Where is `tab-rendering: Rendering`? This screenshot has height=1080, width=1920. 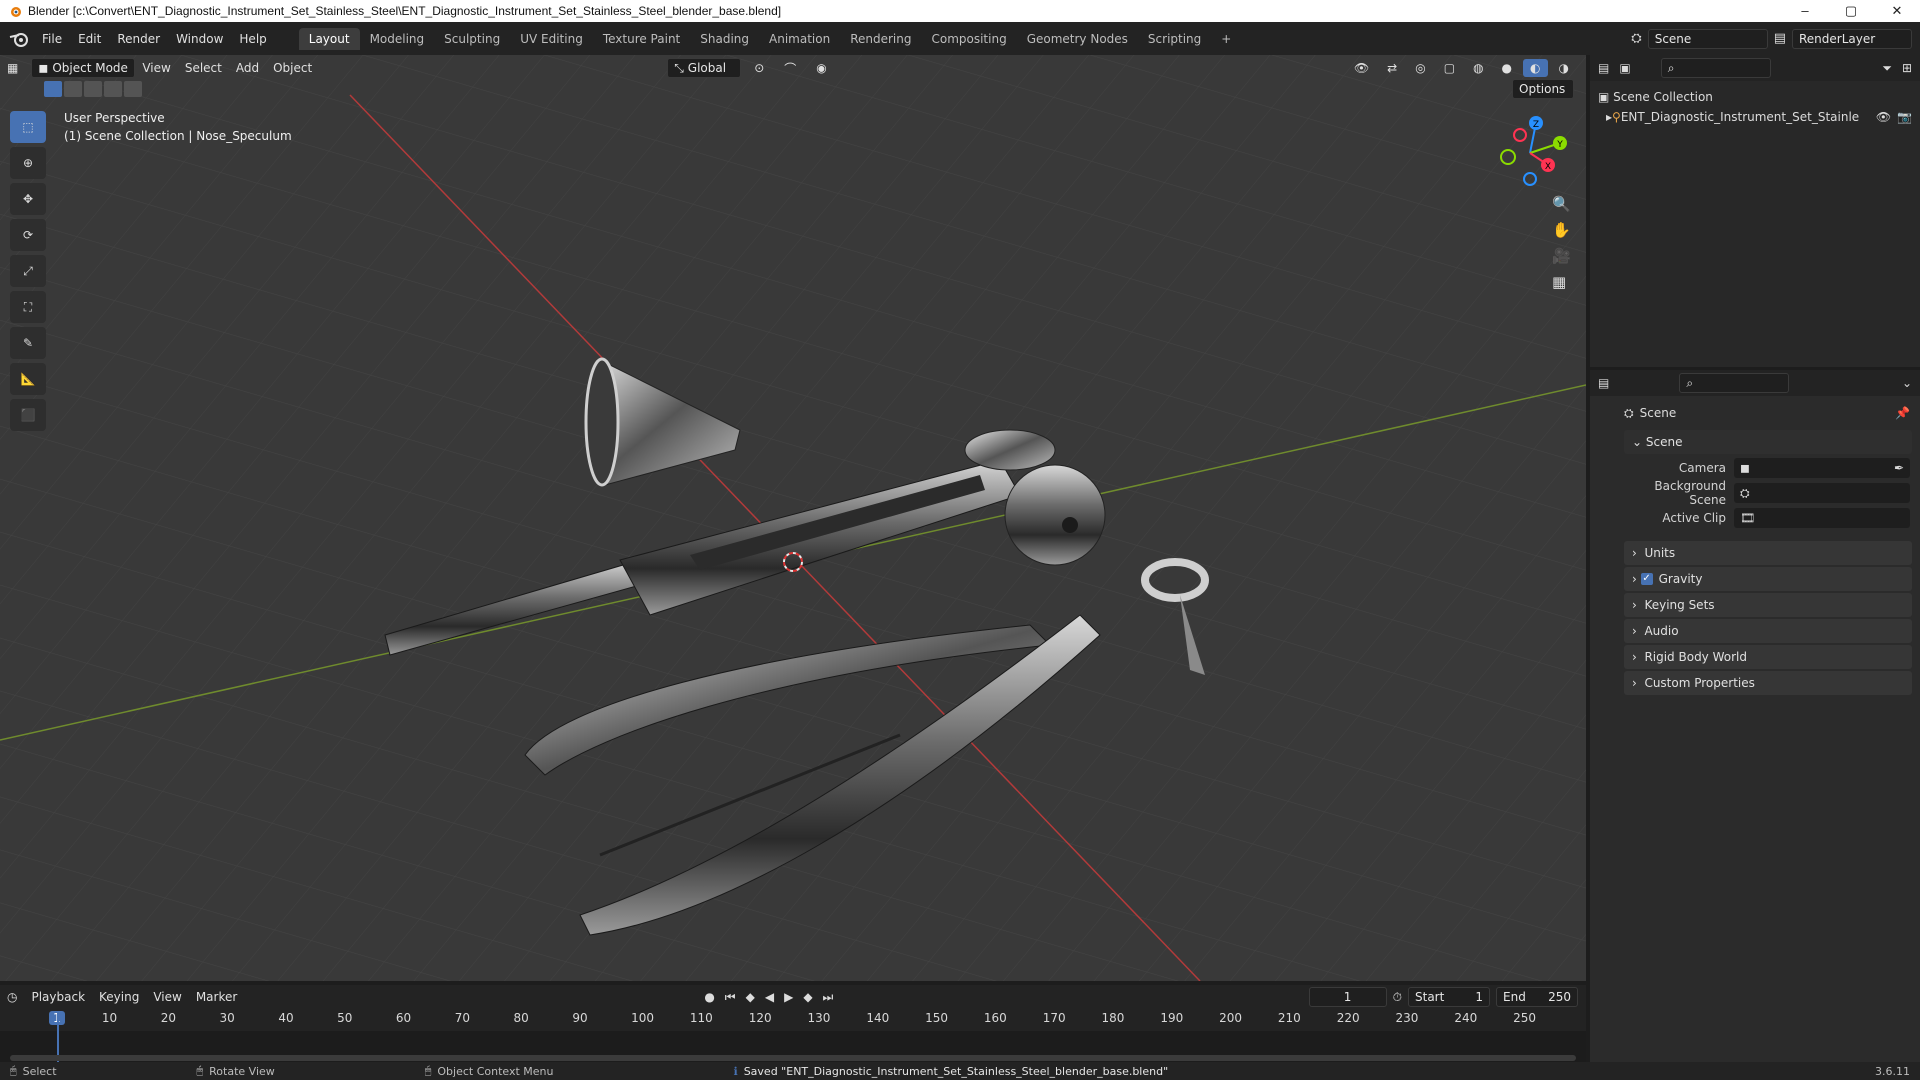
tab-rendering: Rendering is located at coordinates (880, 39).